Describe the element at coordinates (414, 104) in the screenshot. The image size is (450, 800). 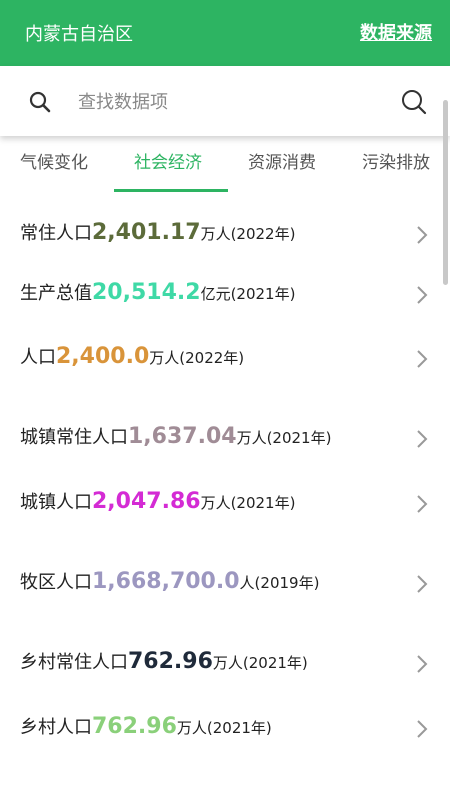
I see `search-submit-icon` at that location.